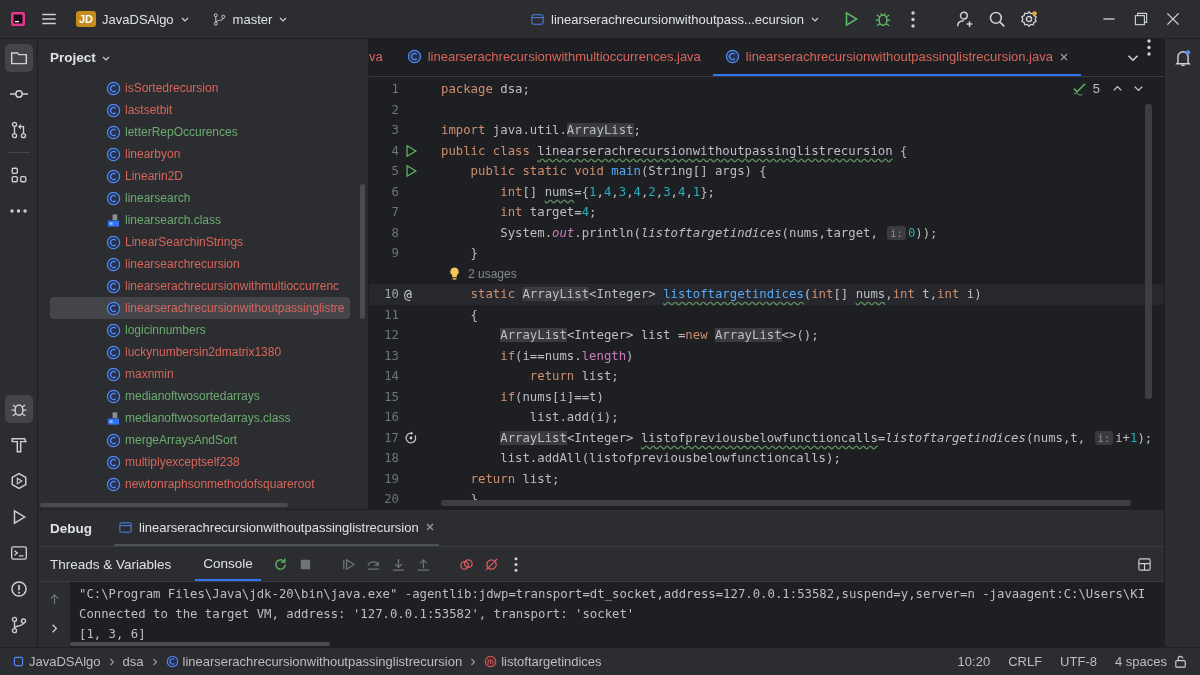  I want to click on debug-tool-button, so click(18, 409).